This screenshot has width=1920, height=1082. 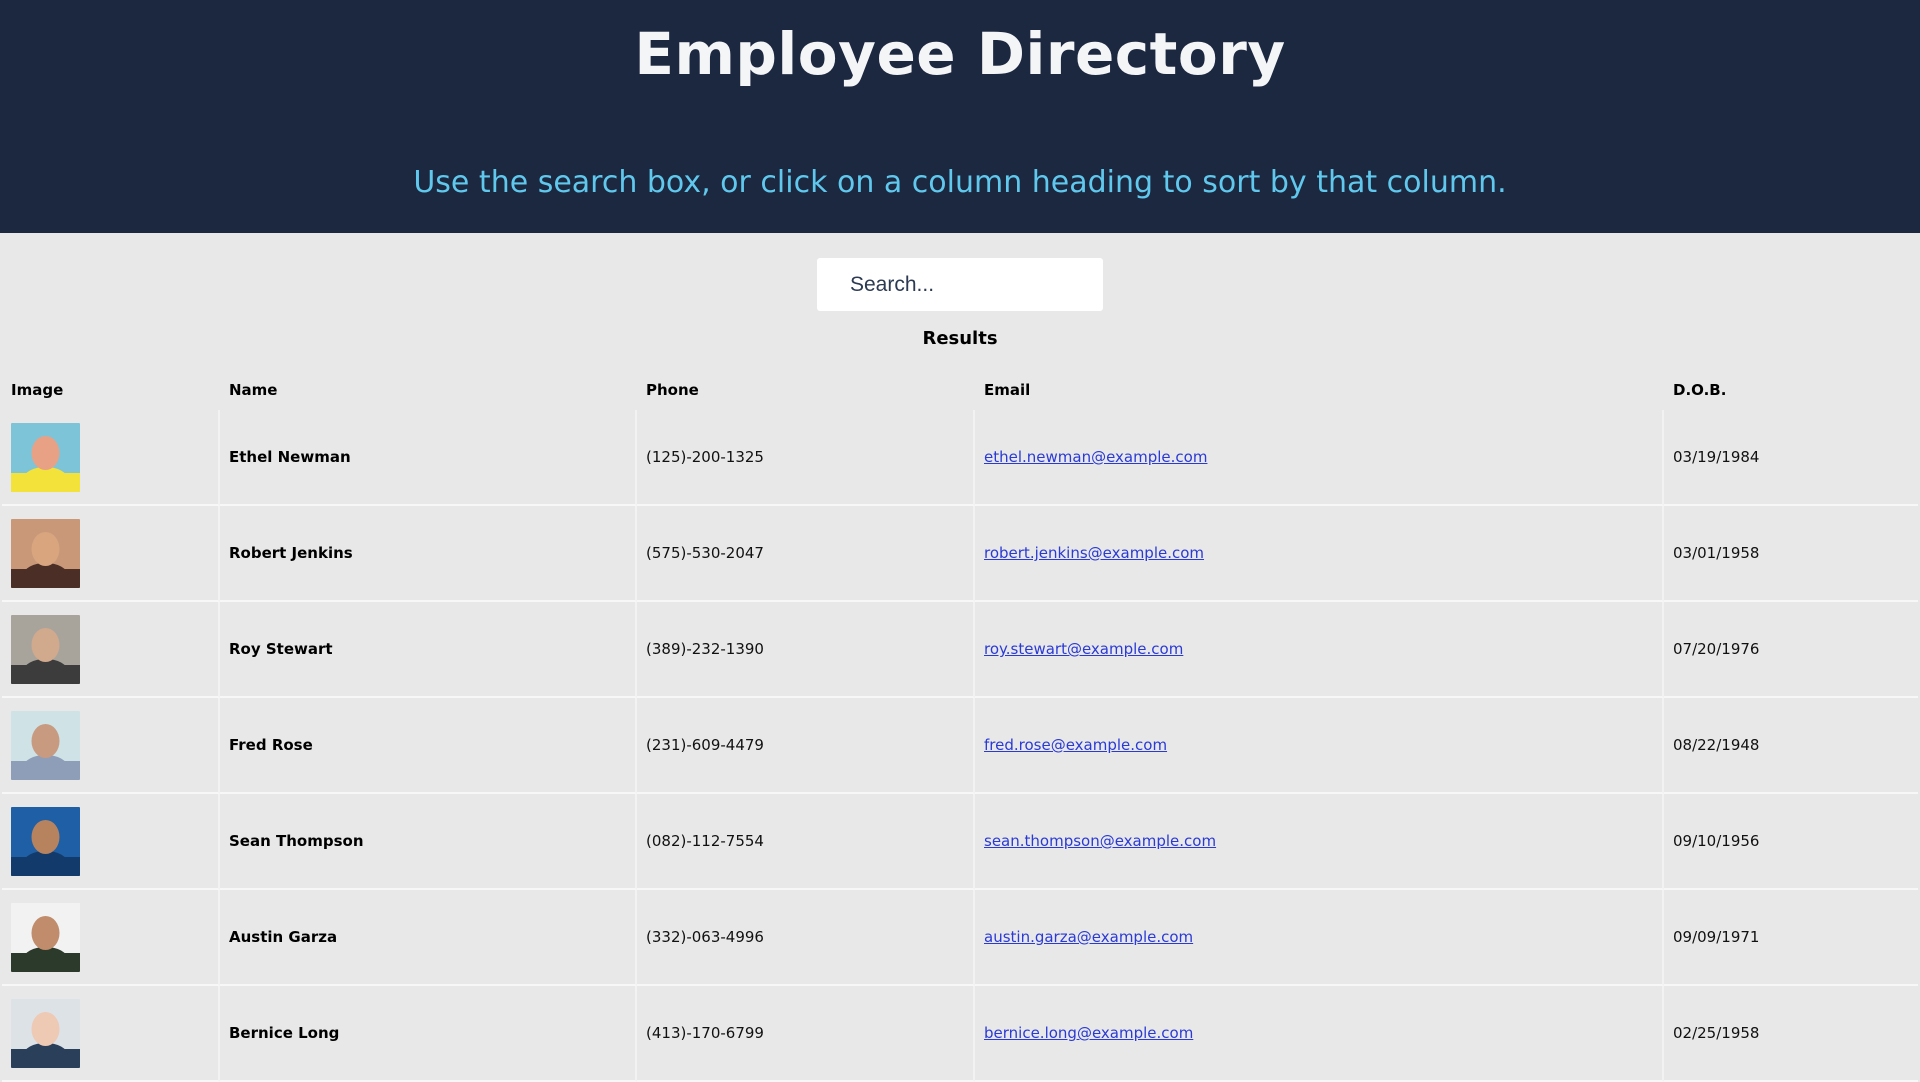 I want to click on dob-cell: 02/25/1958, so click(x=1791, y=1034).